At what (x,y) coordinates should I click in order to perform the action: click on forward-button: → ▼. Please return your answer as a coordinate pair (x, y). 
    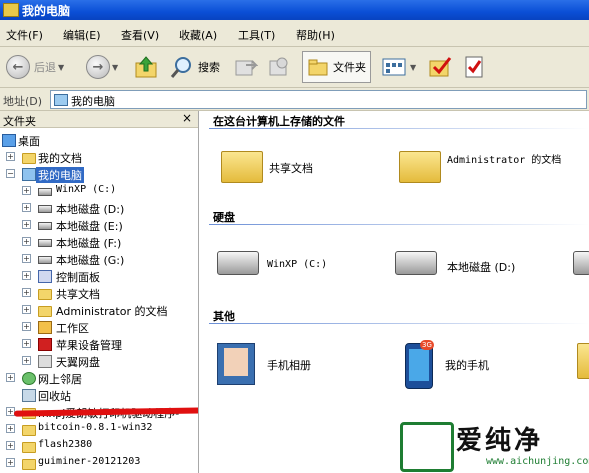
    Looking at the image, I should click on (102, 67).